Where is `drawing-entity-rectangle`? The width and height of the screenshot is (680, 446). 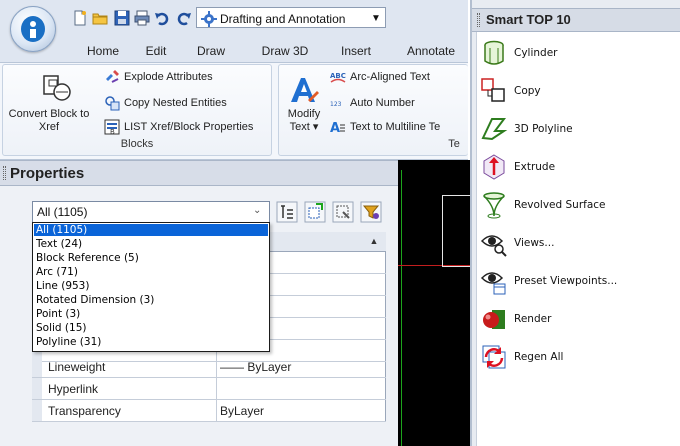 drawing-entity-rectangle is located at coordinates (456, 231).